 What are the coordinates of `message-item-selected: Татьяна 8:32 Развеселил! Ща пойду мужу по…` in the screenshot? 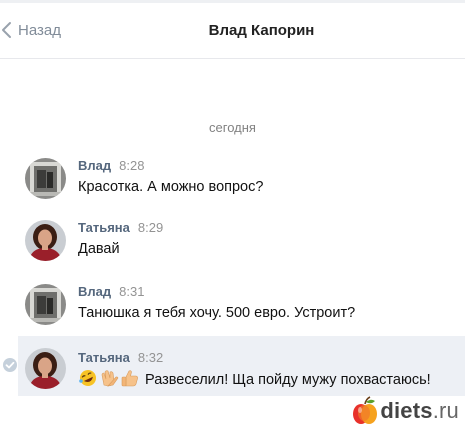 It's located at (234, 366).